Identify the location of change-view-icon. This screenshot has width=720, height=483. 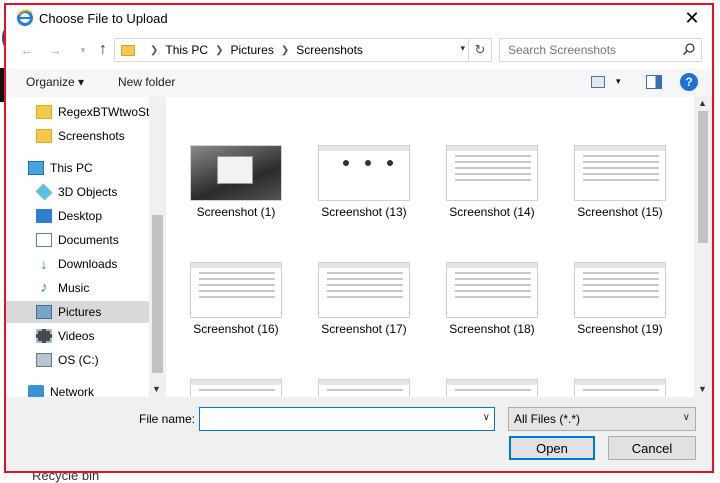
(598, 82).